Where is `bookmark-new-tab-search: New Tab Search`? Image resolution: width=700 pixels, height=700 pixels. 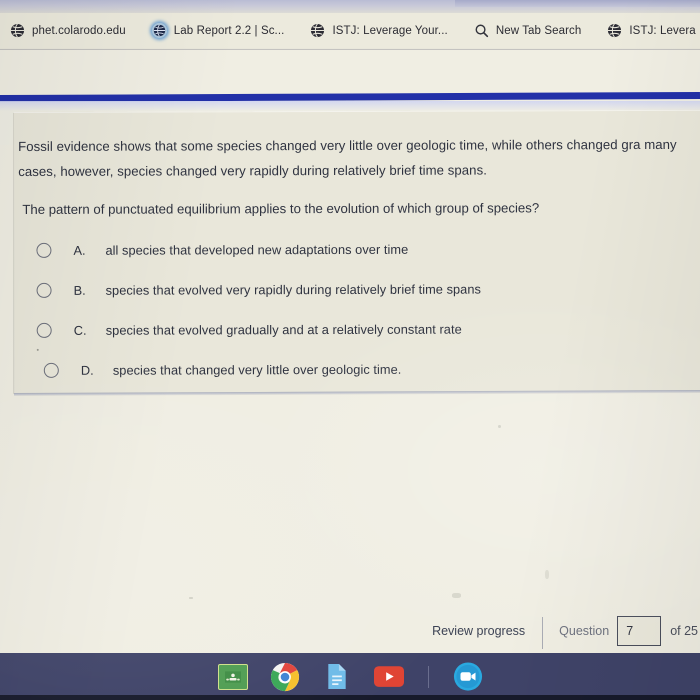
bookmark-new-tab-search: New Tab Search is located at coordinates (528, 30).